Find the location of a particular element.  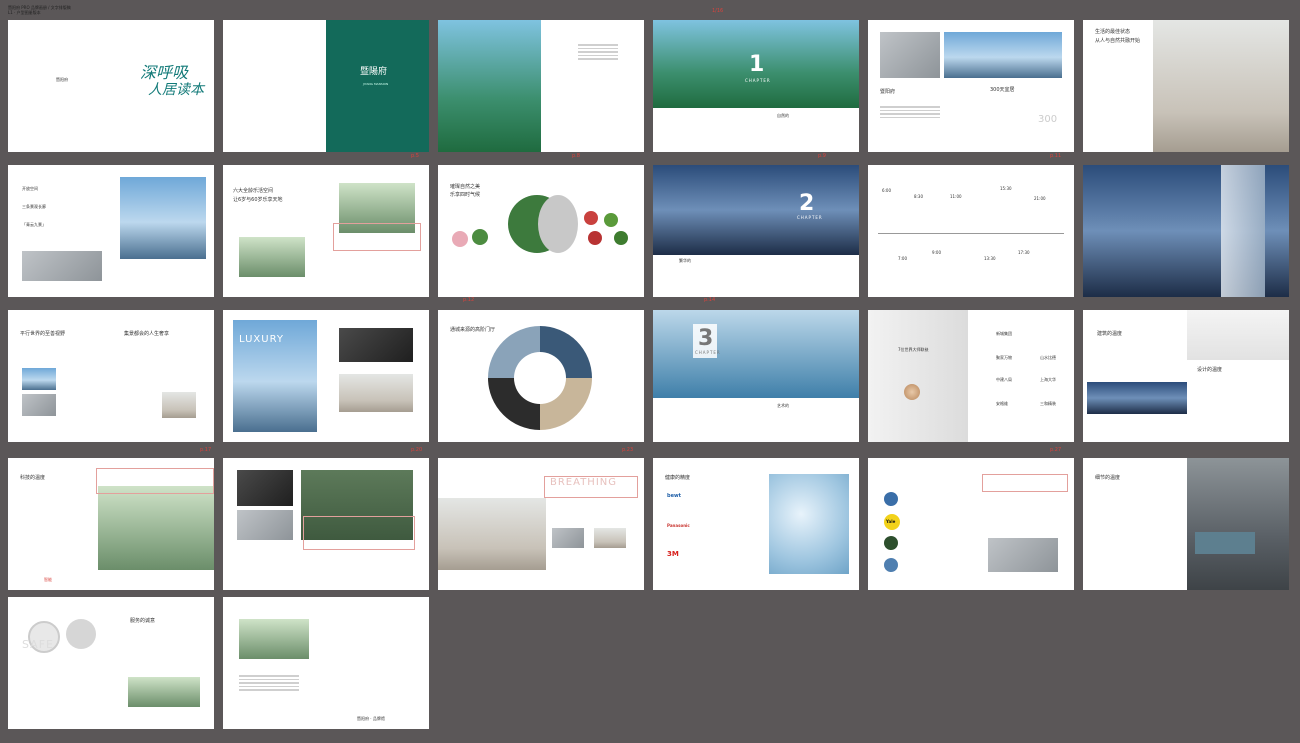

page-20-smart-home is located at coordinates (326, 524).